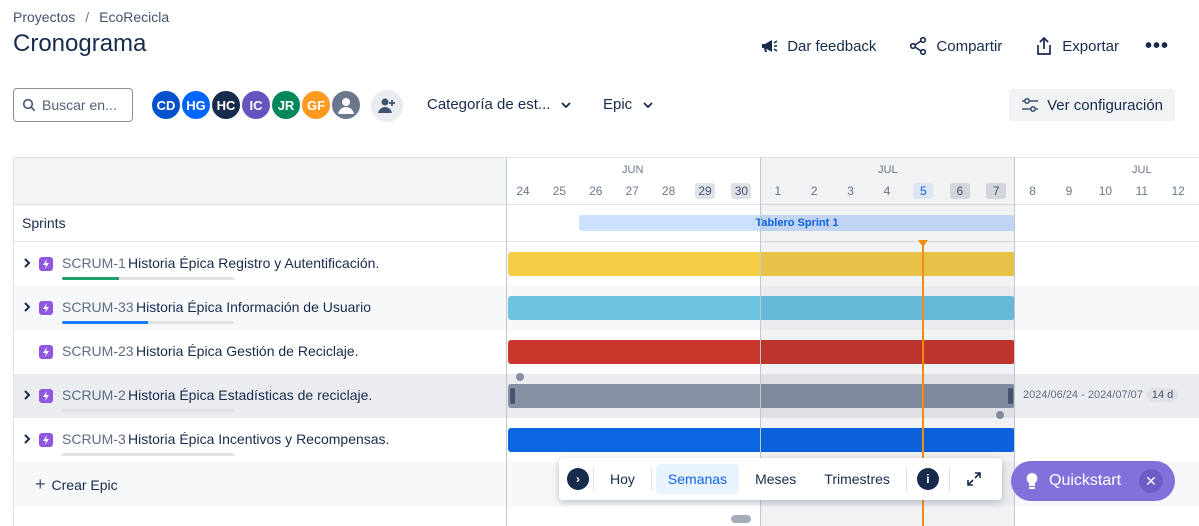 This screenshot has height=526, width=1199. Describe the element at coordinates (1085, 480) in the screenshot. I see `quickstart-label: Quickstart` at that location.